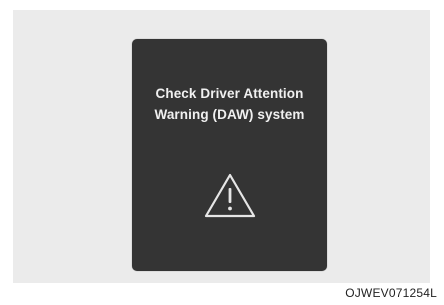 The height and width of the screenshot is (305, 444). I want to click on warning-triangle-icon, so click(230, 195).